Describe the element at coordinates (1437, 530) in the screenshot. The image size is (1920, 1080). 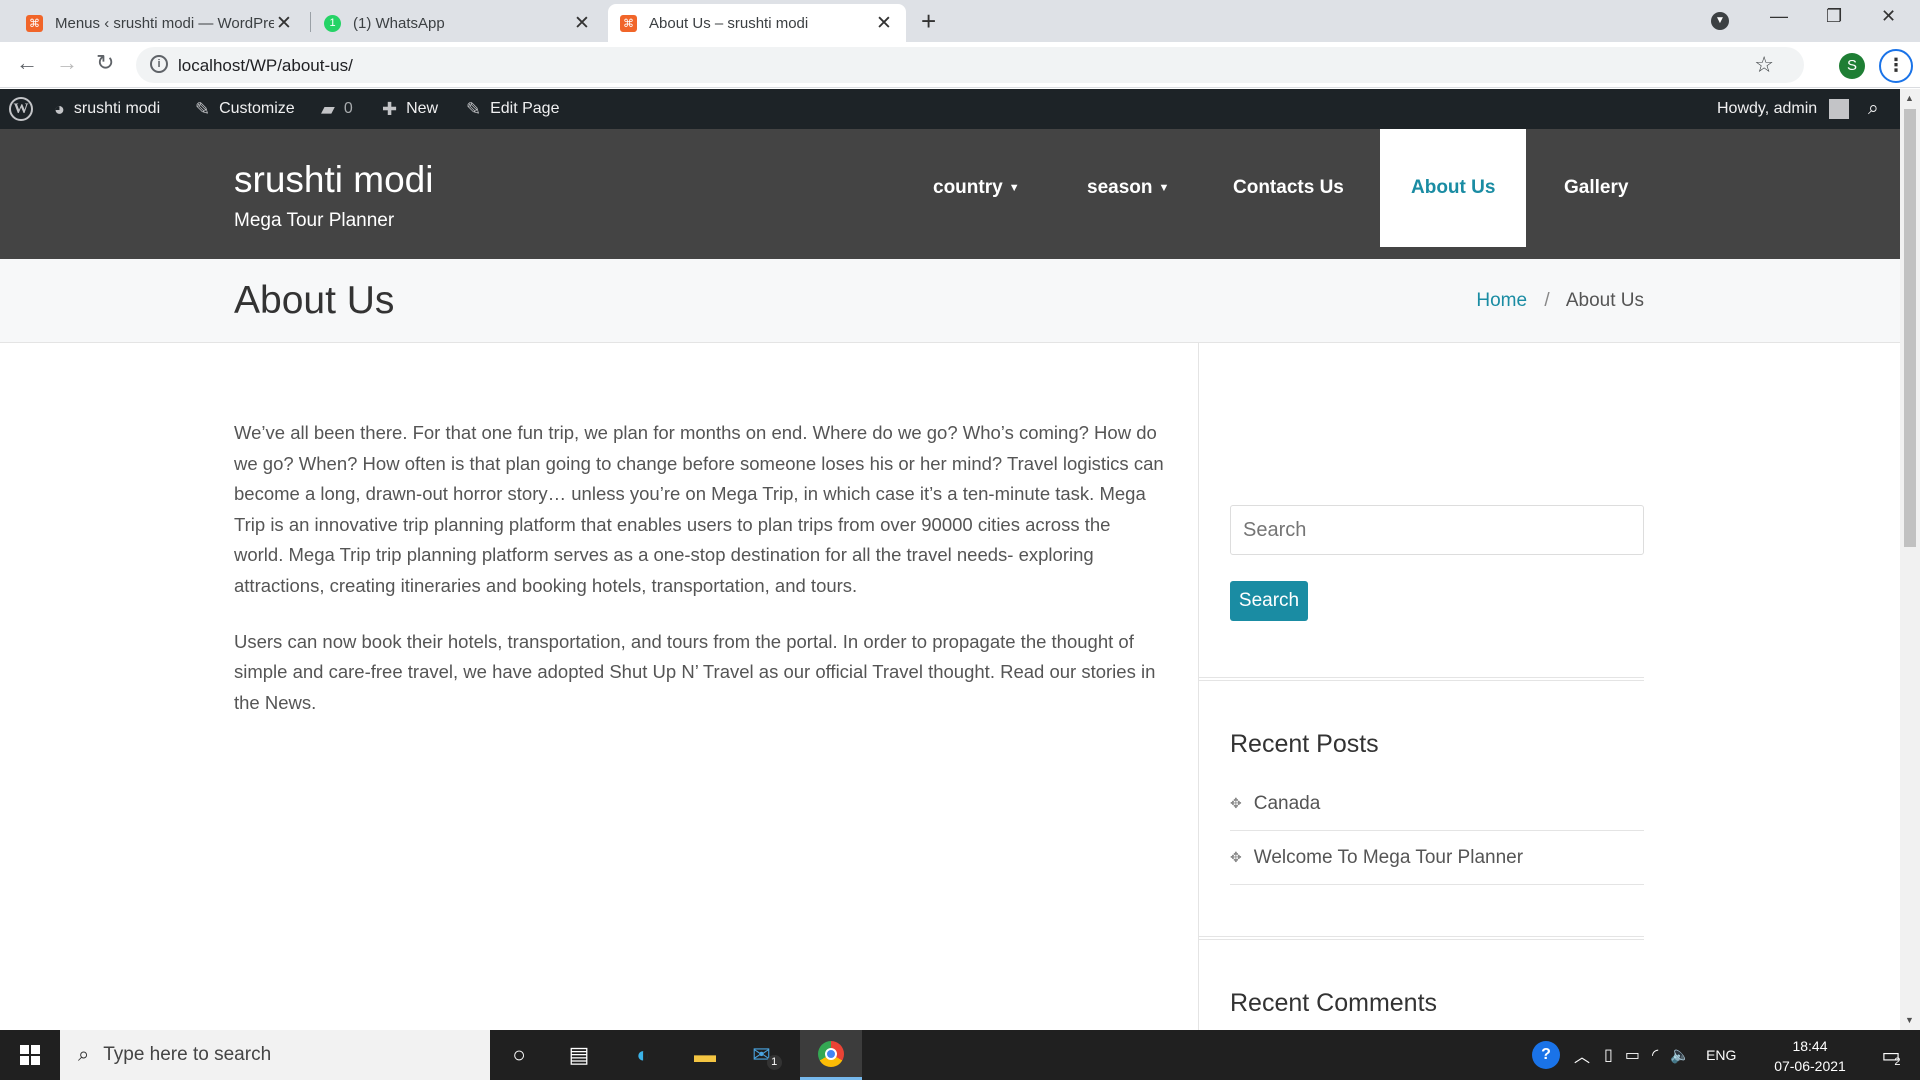
I see `search-input` at that location.